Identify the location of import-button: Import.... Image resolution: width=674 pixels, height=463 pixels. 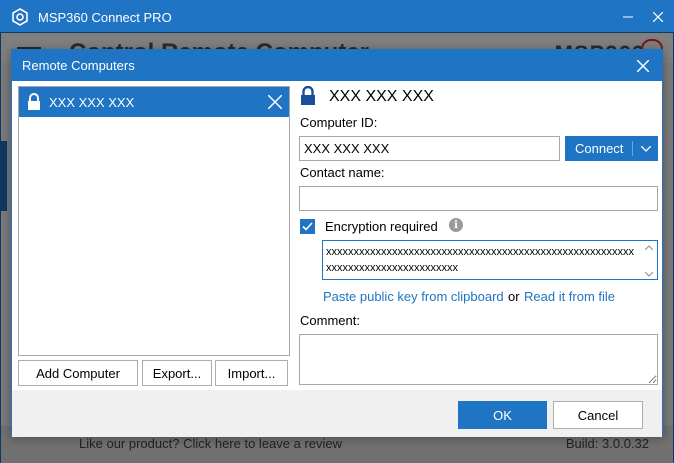
(251, 373).